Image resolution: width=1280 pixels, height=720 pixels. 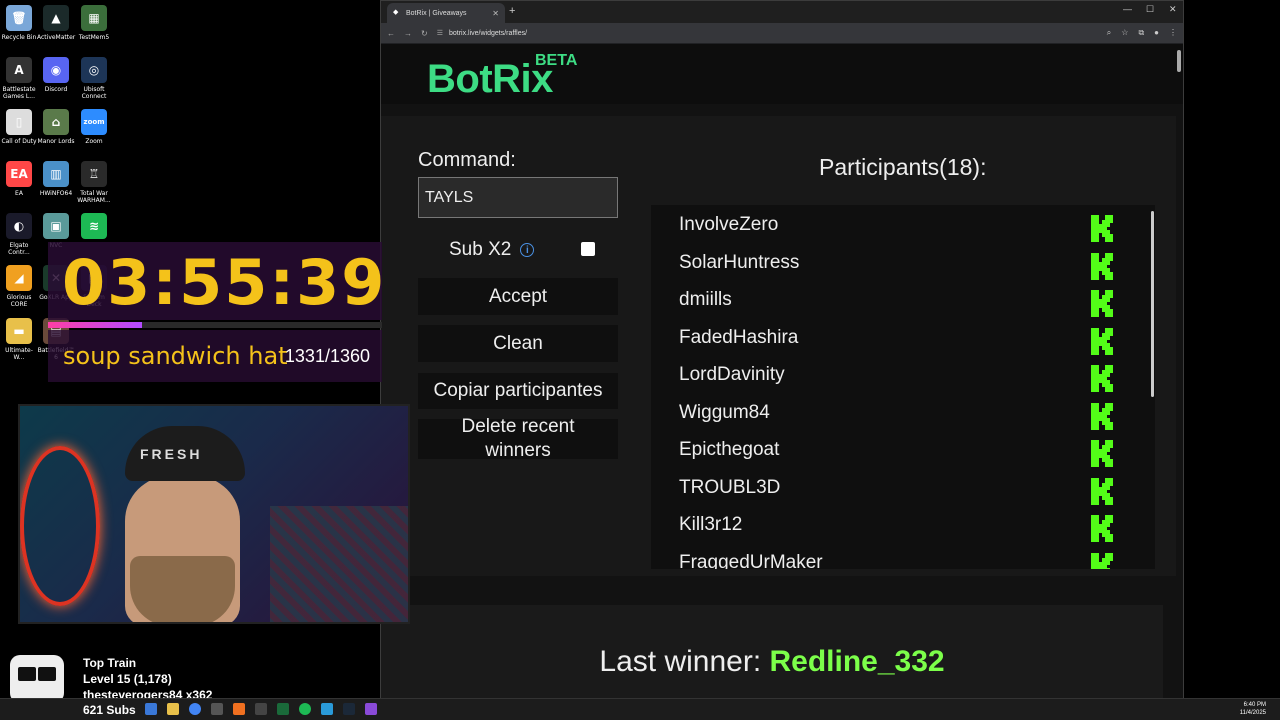 I want to click on participant-name: dmiills, so click(x=705, y=299).